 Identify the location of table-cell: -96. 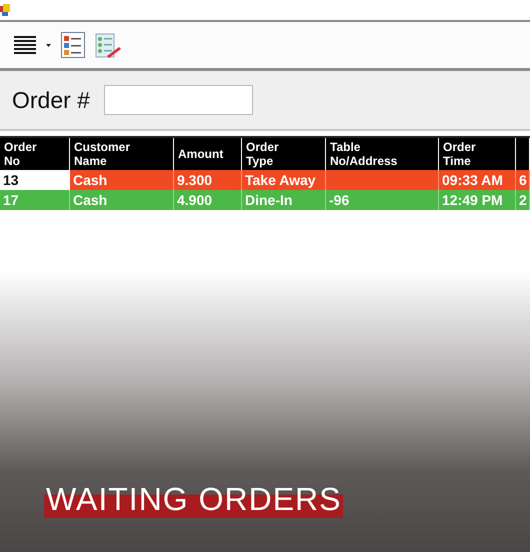
(382, 200).